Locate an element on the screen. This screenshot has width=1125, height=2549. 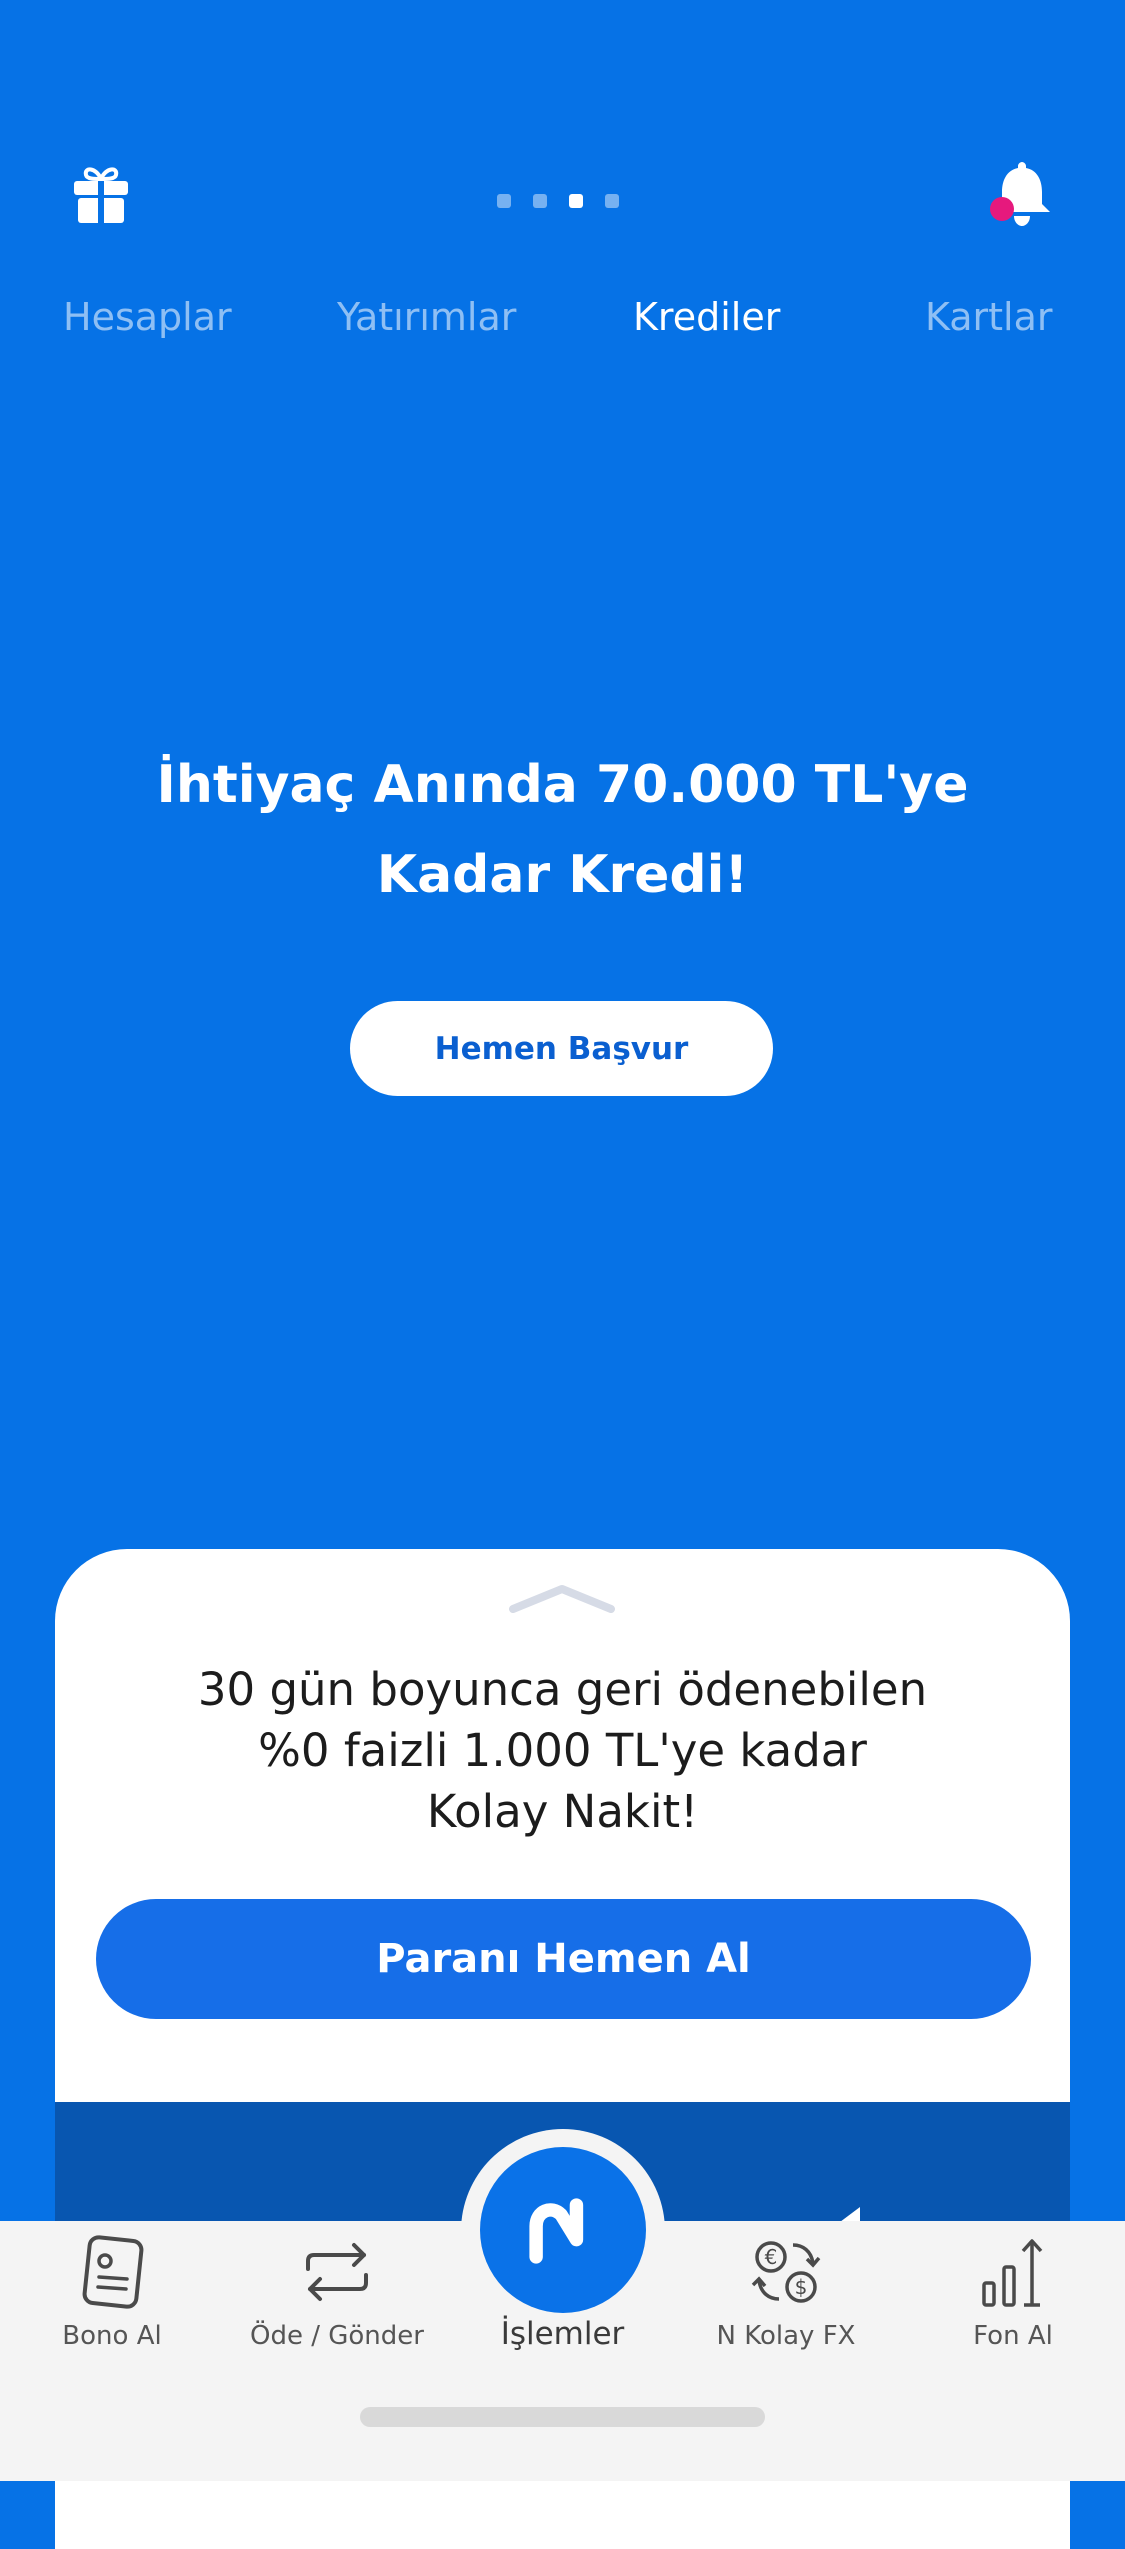
promo-line: 30 gün boyunca geri ödenebilen is located at coordinates (562, 1689).